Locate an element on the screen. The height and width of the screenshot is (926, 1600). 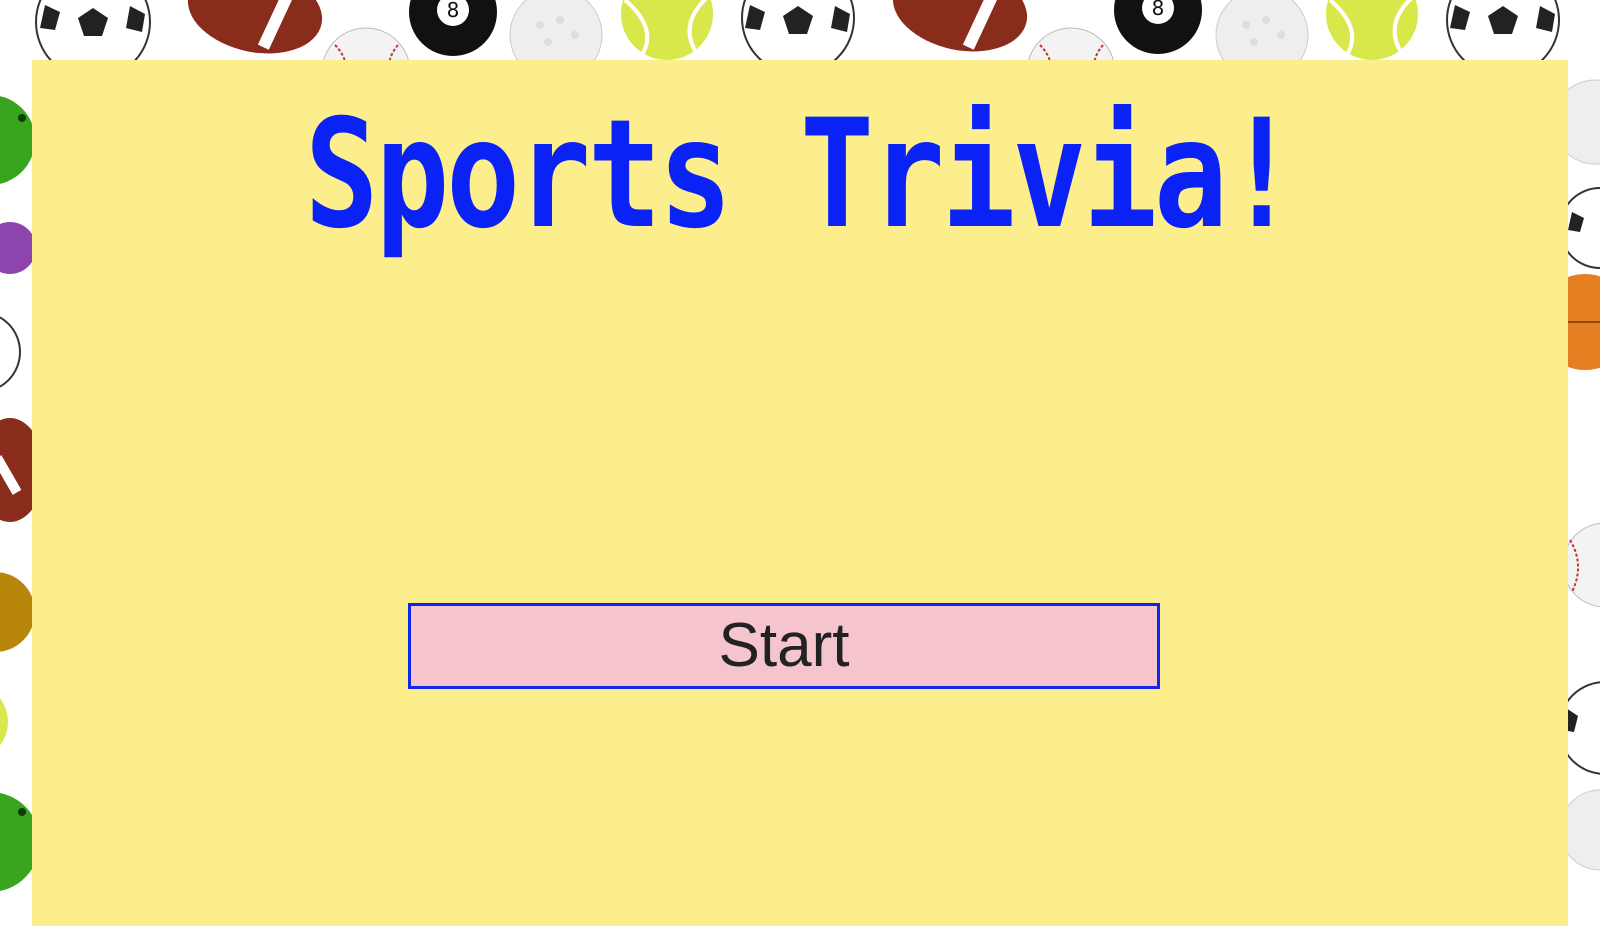
baseball-icon is located at coordinates (1581, 565).